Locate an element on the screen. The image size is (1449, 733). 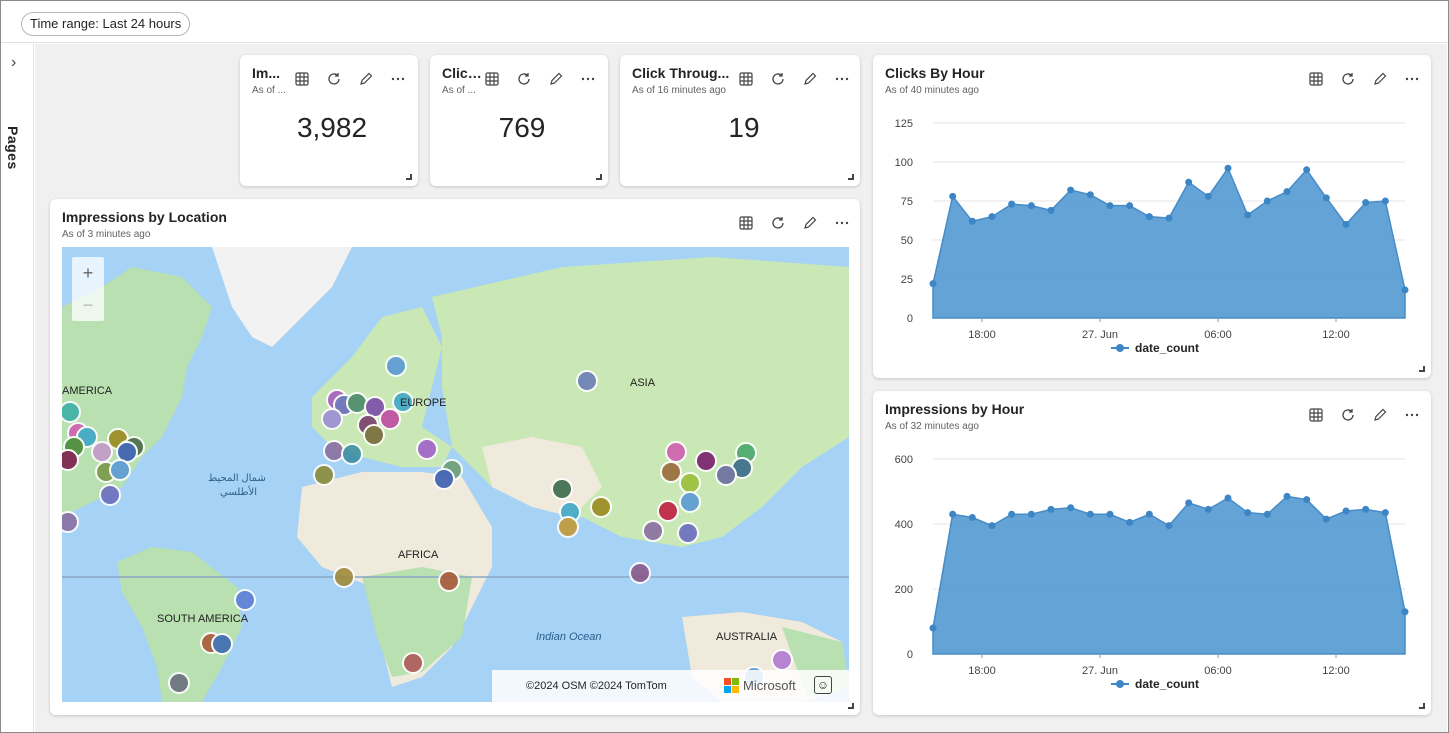
map-zoom-control: + − is located at coordinates (88, 289).